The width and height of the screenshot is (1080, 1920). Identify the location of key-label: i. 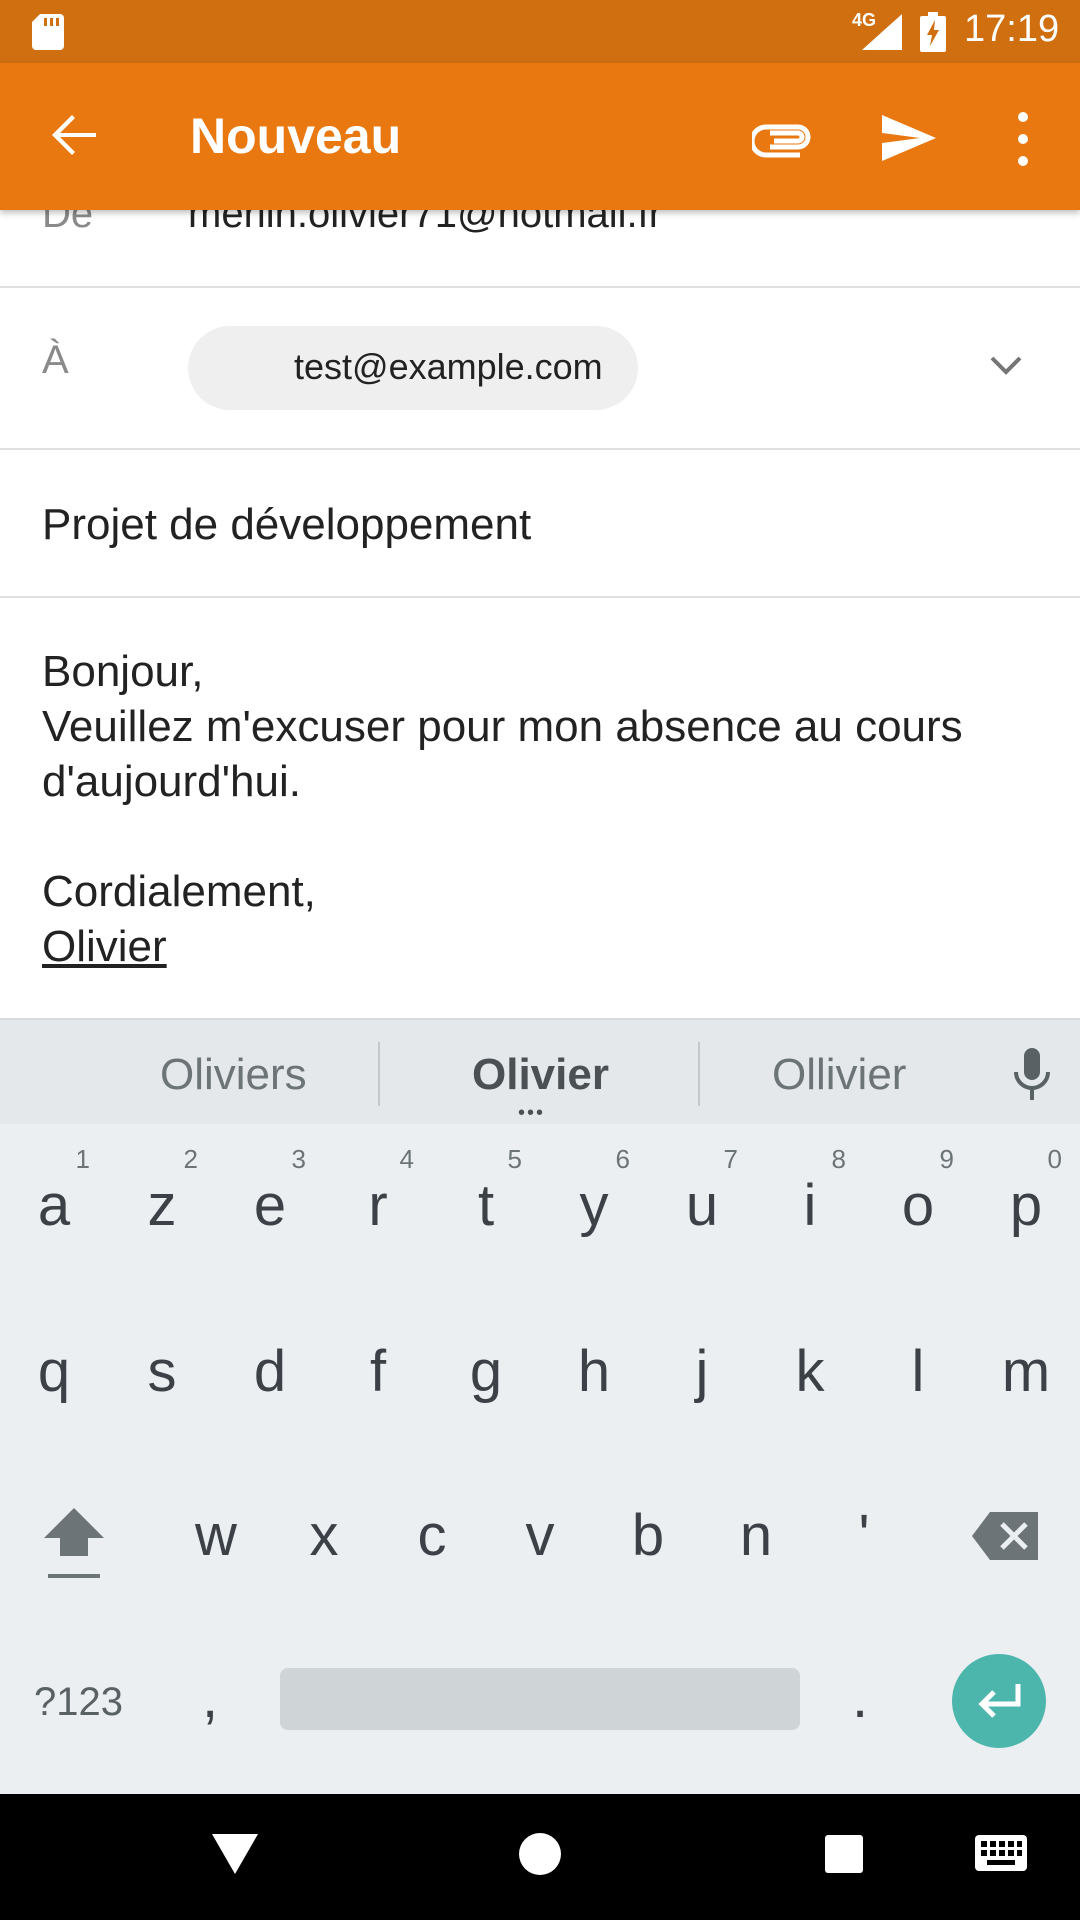
(810, 1205).